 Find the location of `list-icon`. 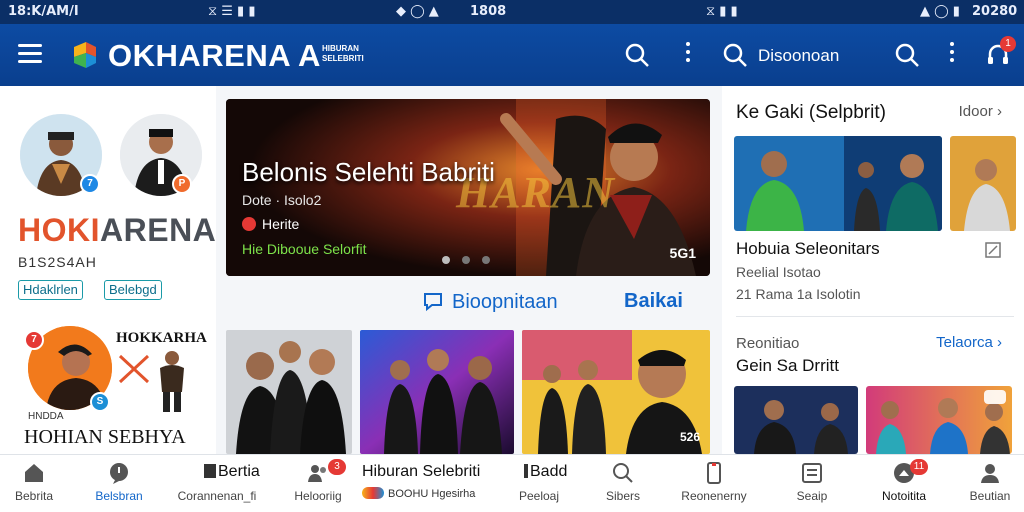

list-icon is located at coordinates (812, 473).